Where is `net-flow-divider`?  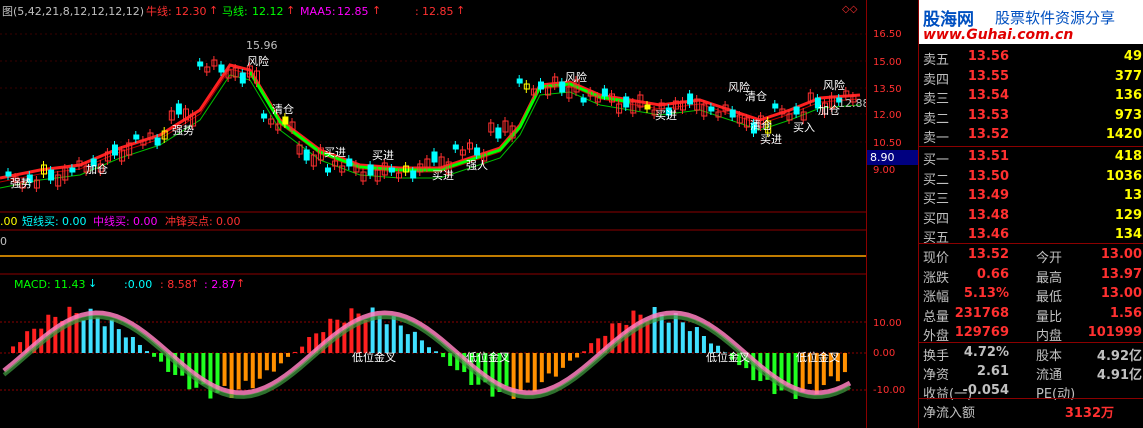
net-flow-divider is located at coordinates (1031, 398).